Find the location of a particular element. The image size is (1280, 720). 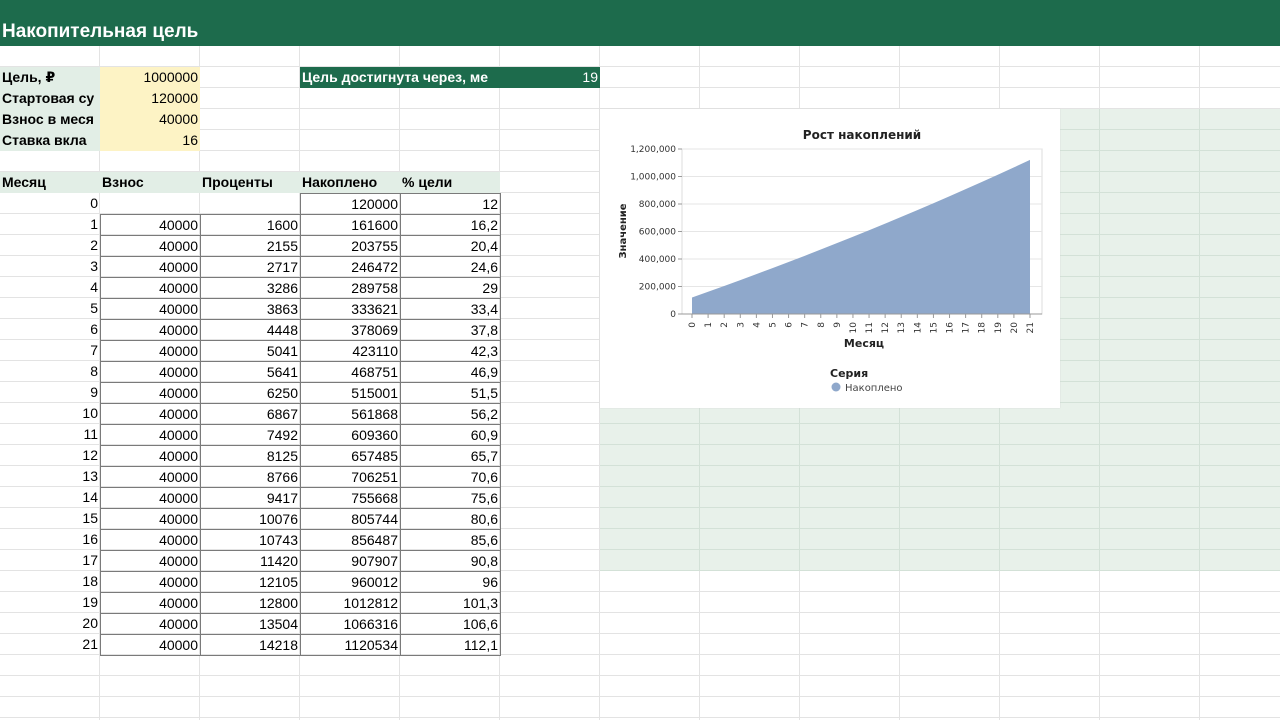

cell-interest: 4448 is located at coordinates (250, 330).